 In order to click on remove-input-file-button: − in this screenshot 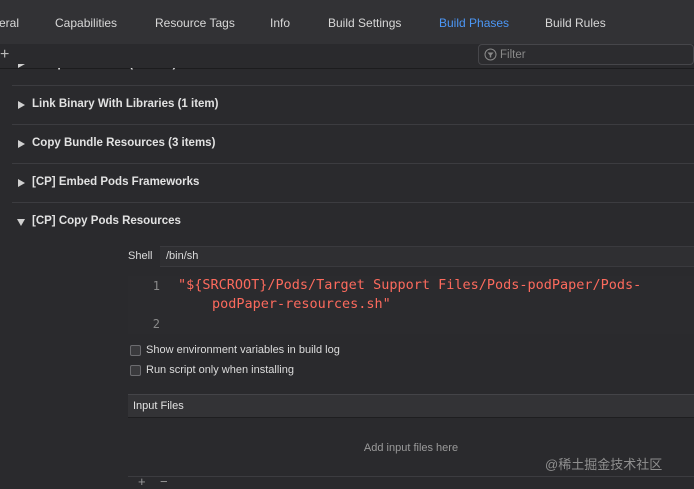, I will do `click(164, 481)`.